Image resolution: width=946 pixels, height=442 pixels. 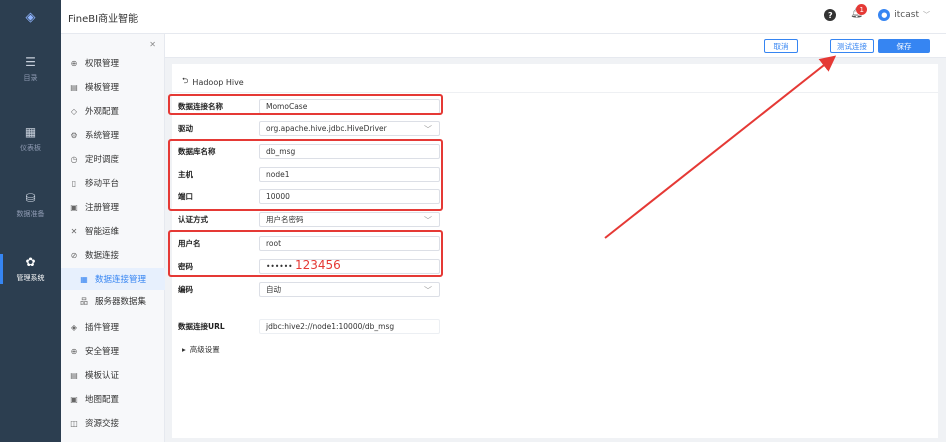 I want to click on help-icon: ?, so click(x=830, y=15).